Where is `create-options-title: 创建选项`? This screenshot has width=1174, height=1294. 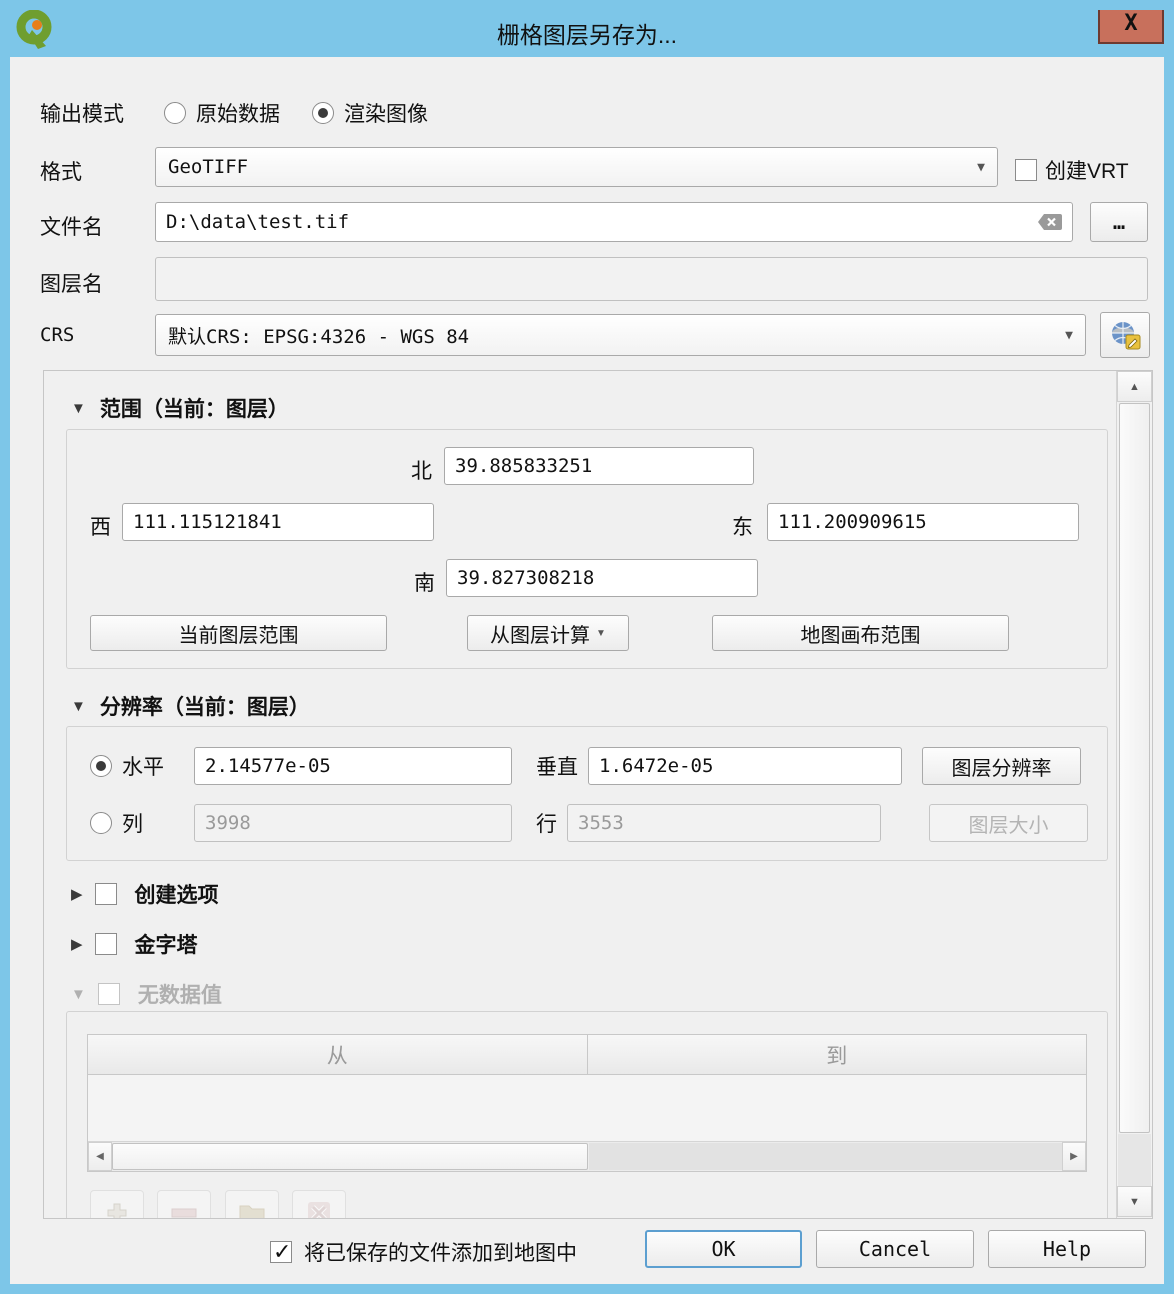 create-options-title: 创建选项 is located at coordinates (177, 894).